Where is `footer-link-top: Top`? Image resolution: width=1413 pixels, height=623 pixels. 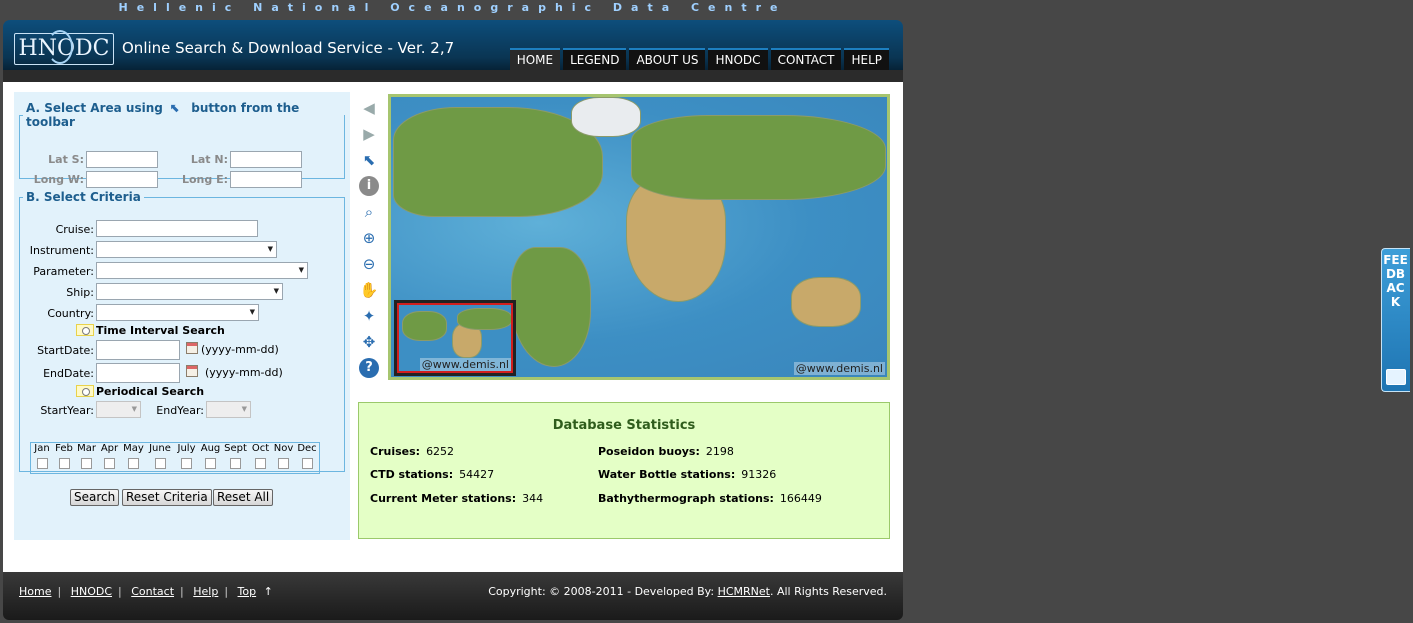
footer-link-top: Top is located at coordinates (247, 591).